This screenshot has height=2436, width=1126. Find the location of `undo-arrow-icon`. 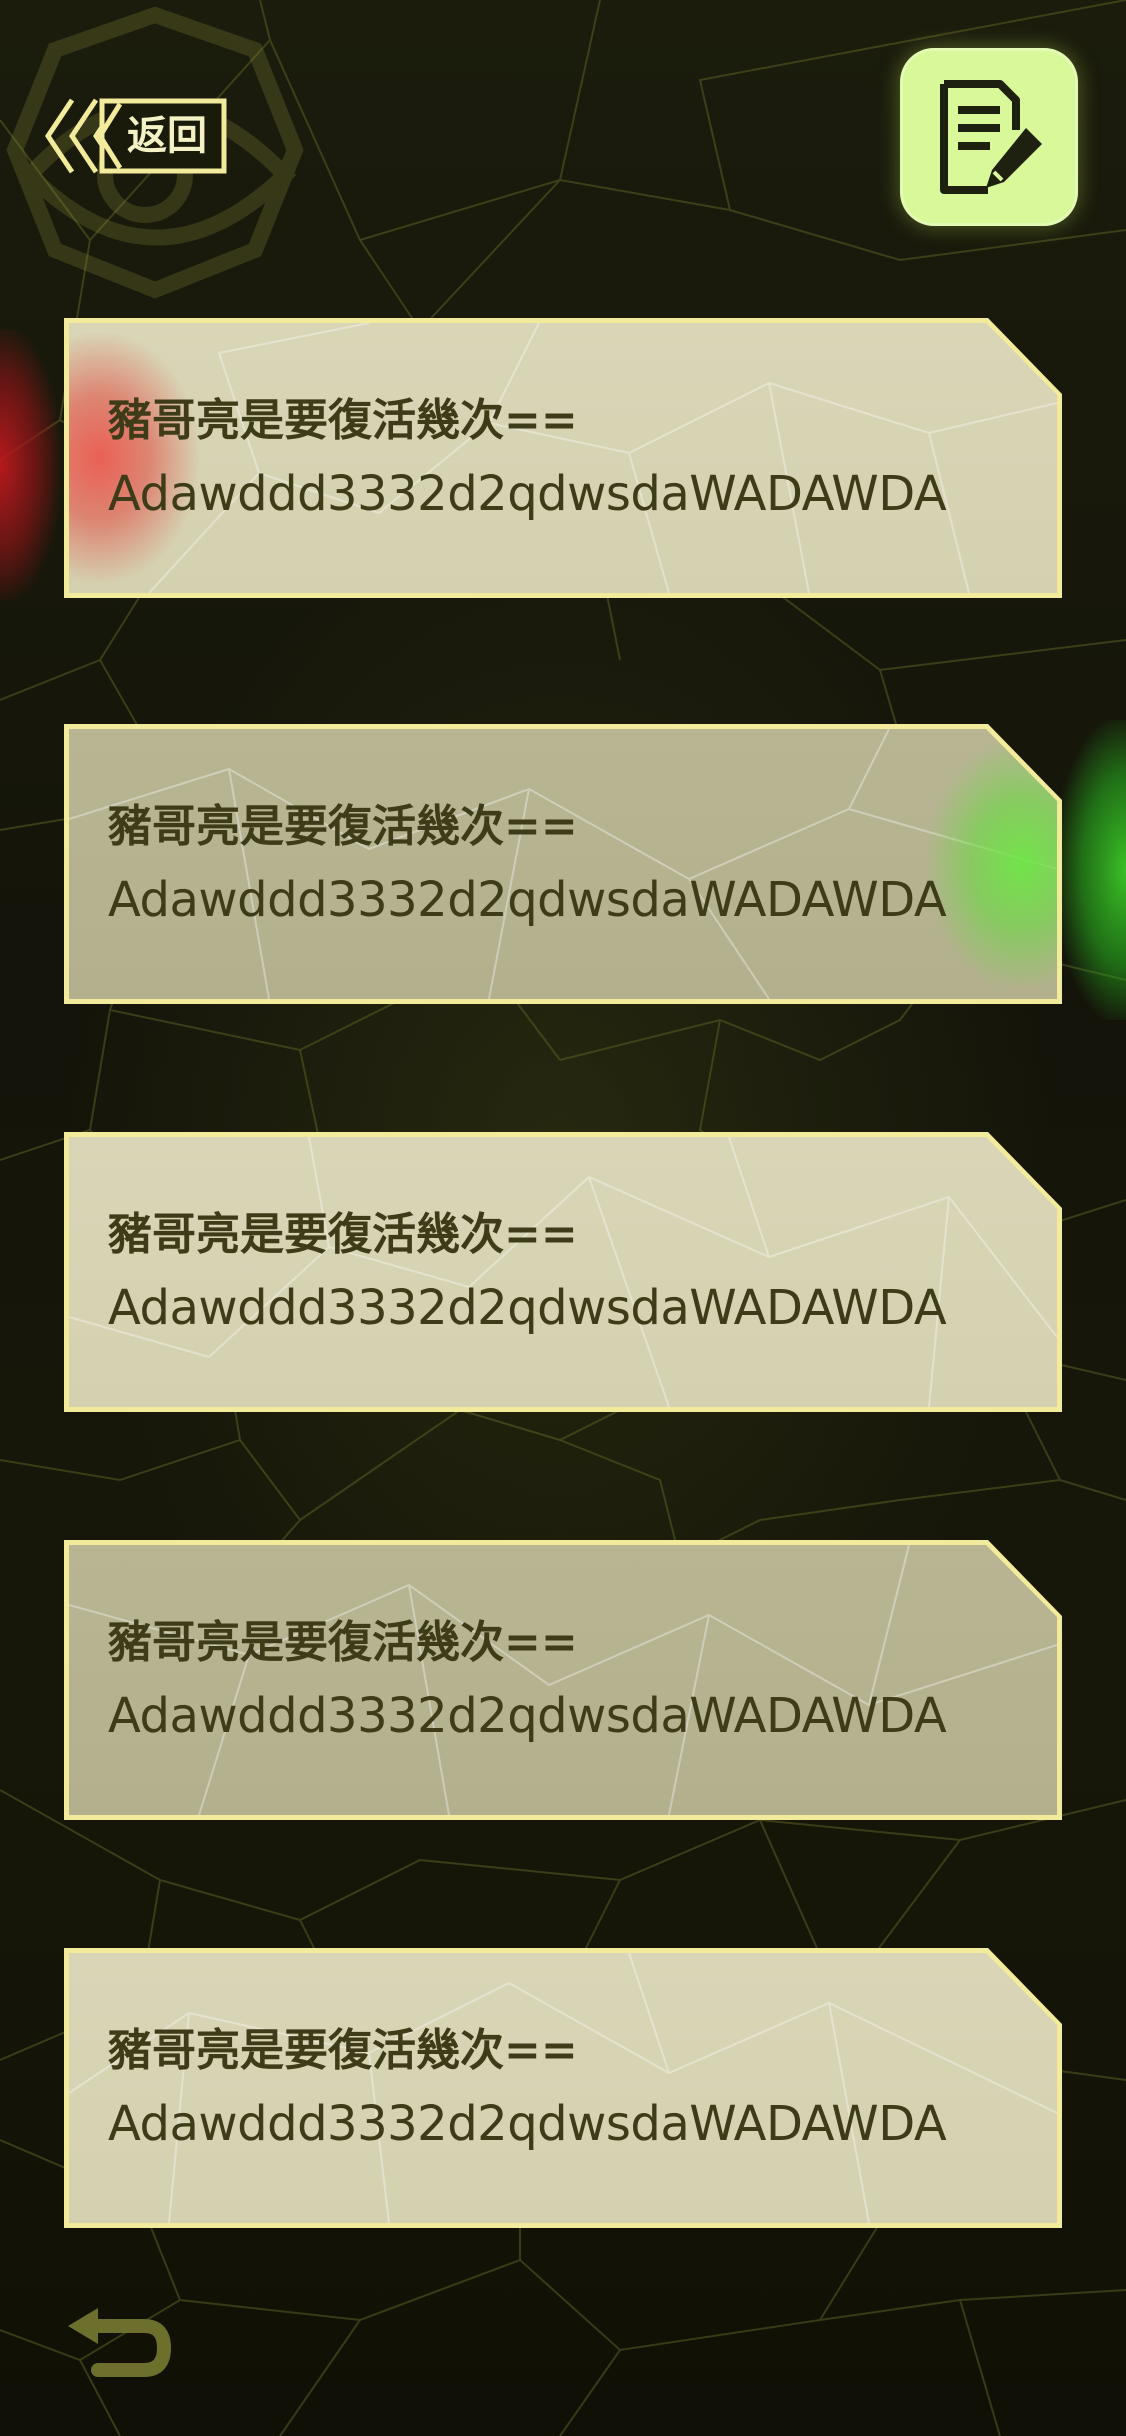

undo-arrow-icon is located at coordinates (119, 2342).